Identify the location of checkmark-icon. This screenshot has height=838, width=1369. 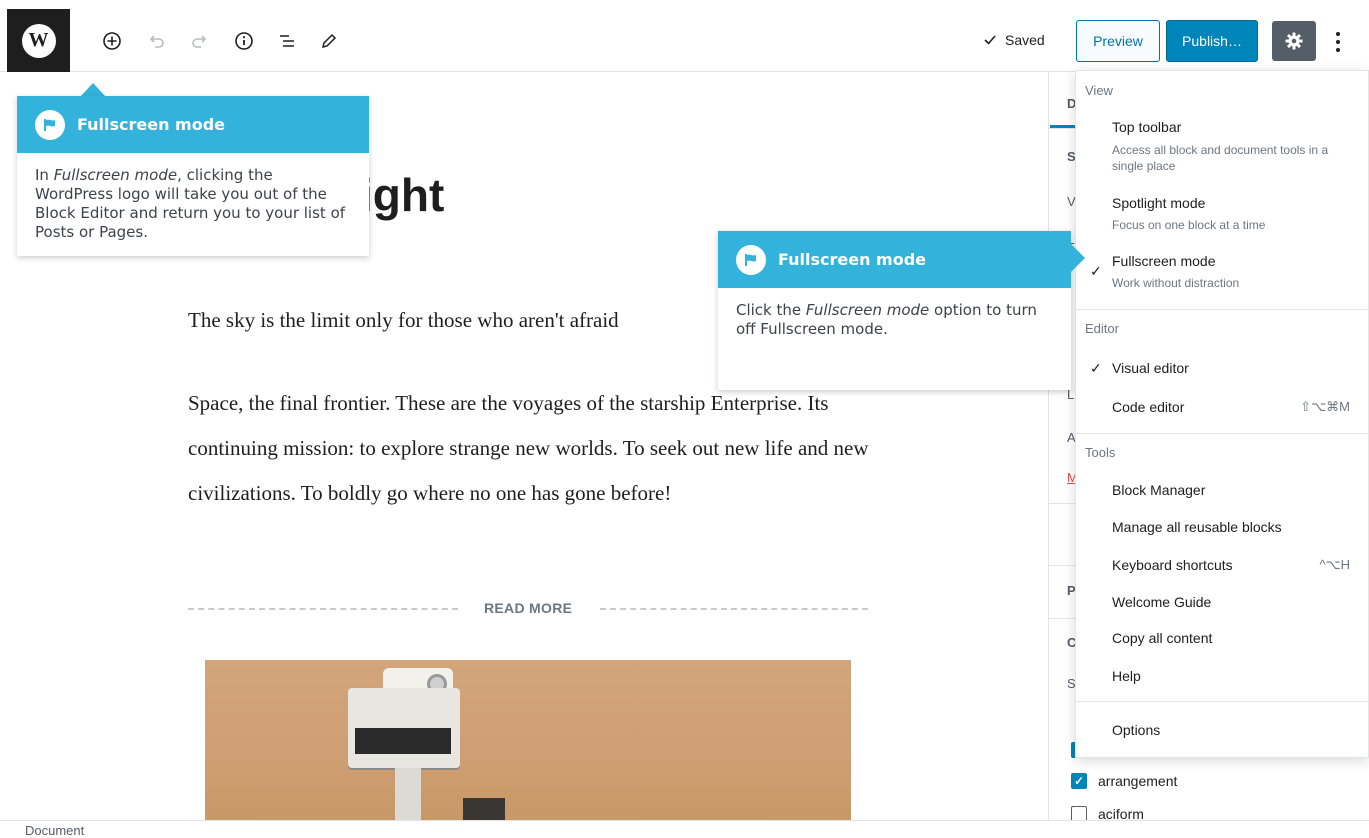
(990, 40).